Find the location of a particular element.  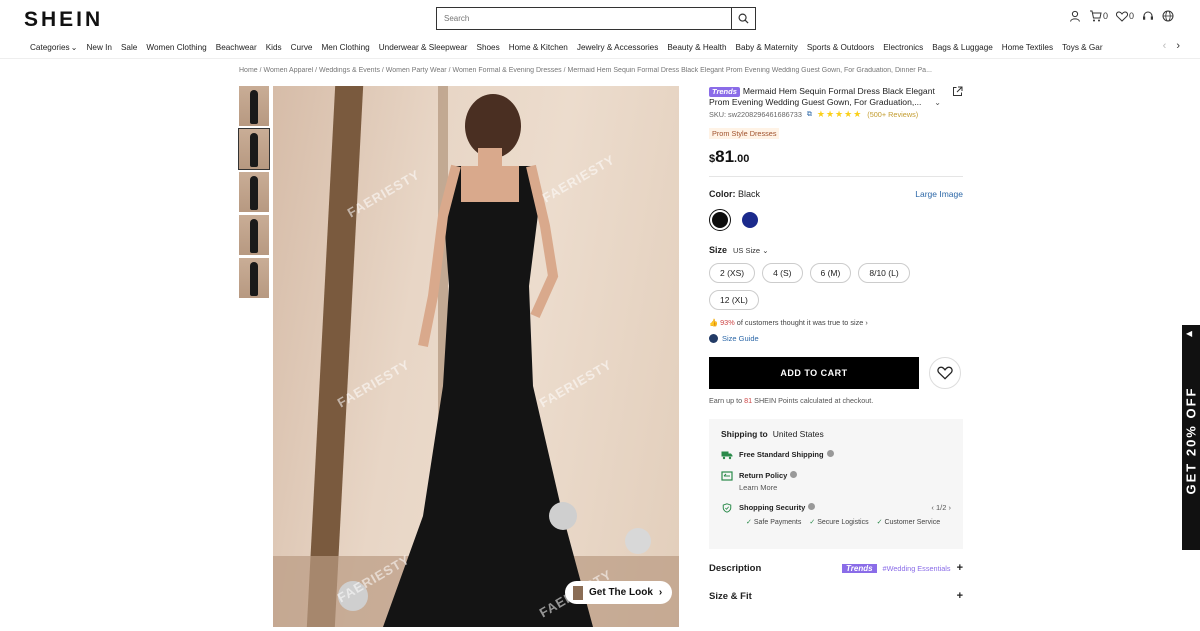

search-button is located at coordinates (743, 18).